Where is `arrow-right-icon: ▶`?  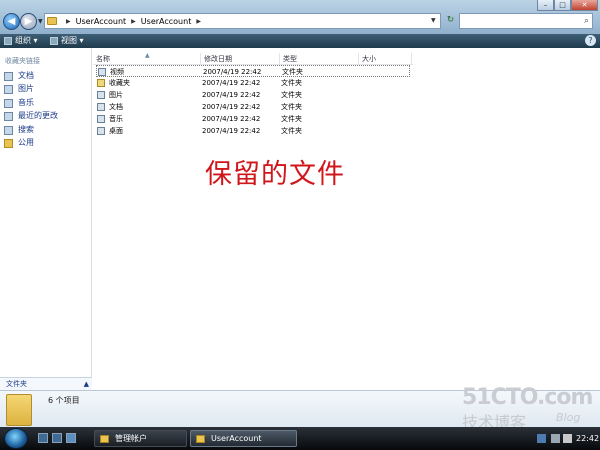
arrow-right-icon: ▶ is located at coordinates (28, 21).